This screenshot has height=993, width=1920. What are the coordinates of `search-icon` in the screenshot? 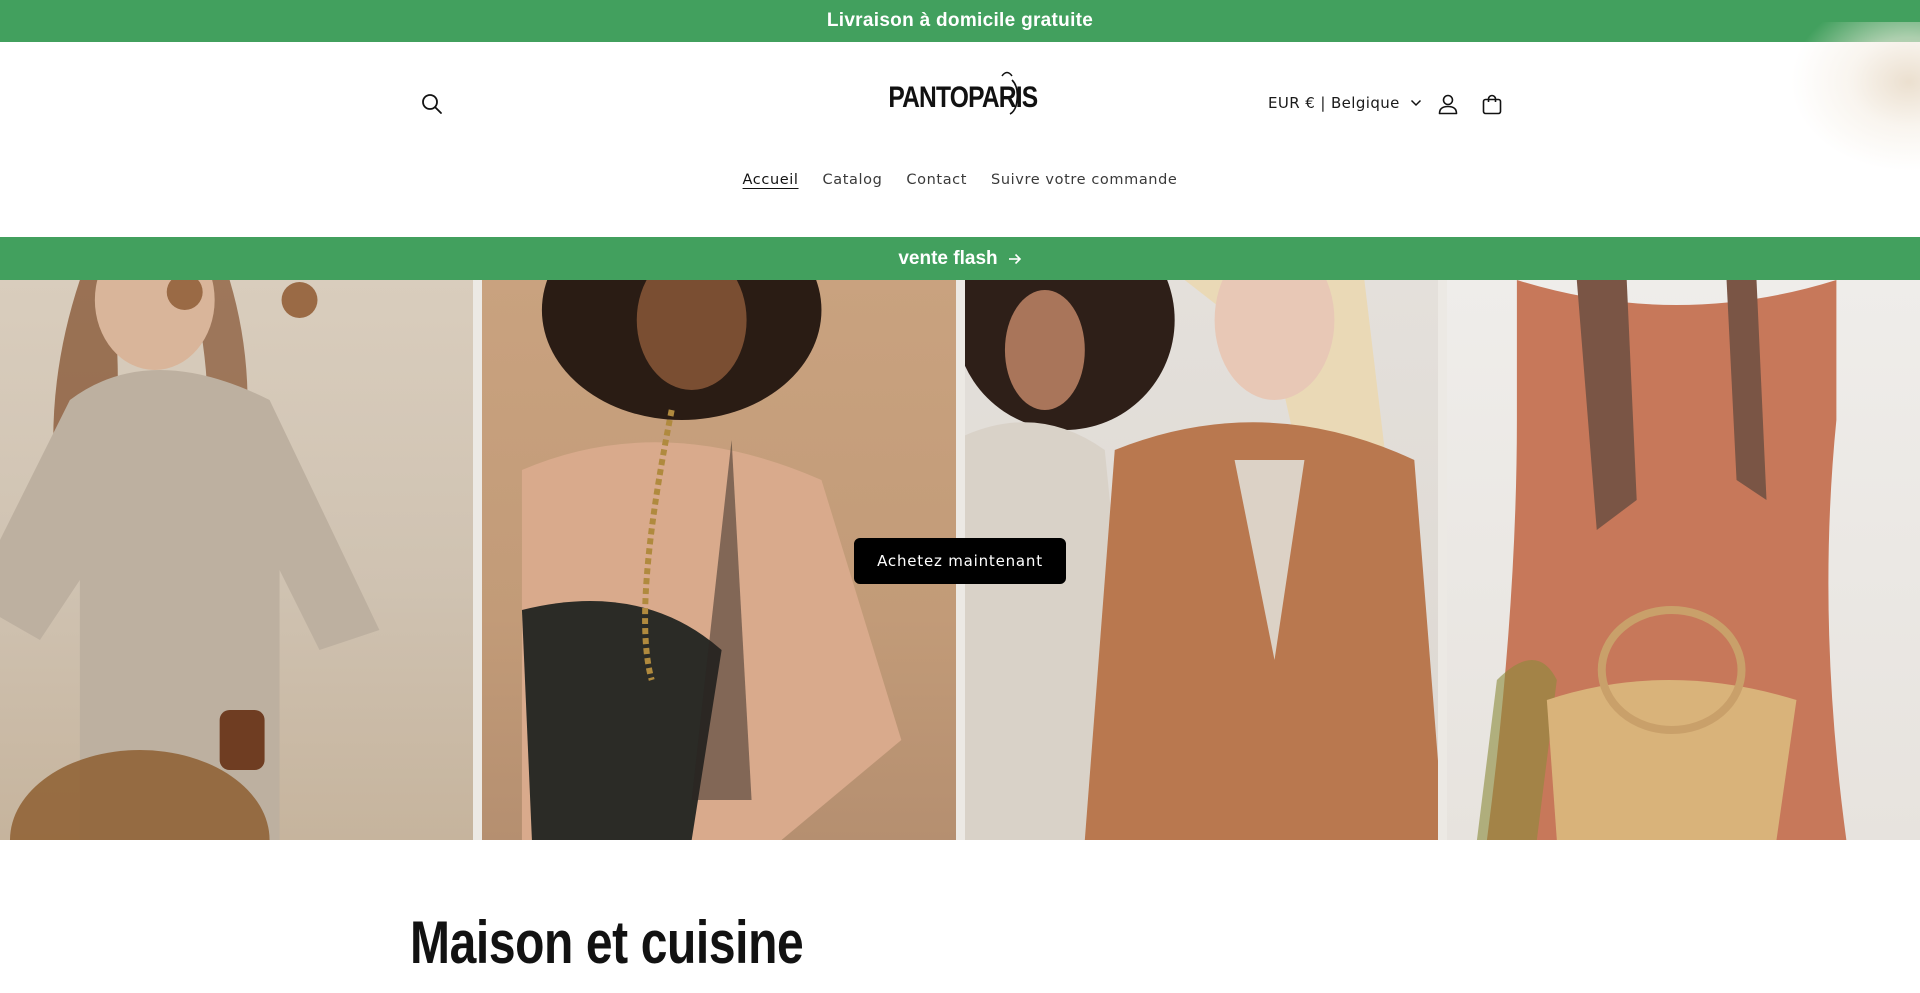 It's located at (432, 104).